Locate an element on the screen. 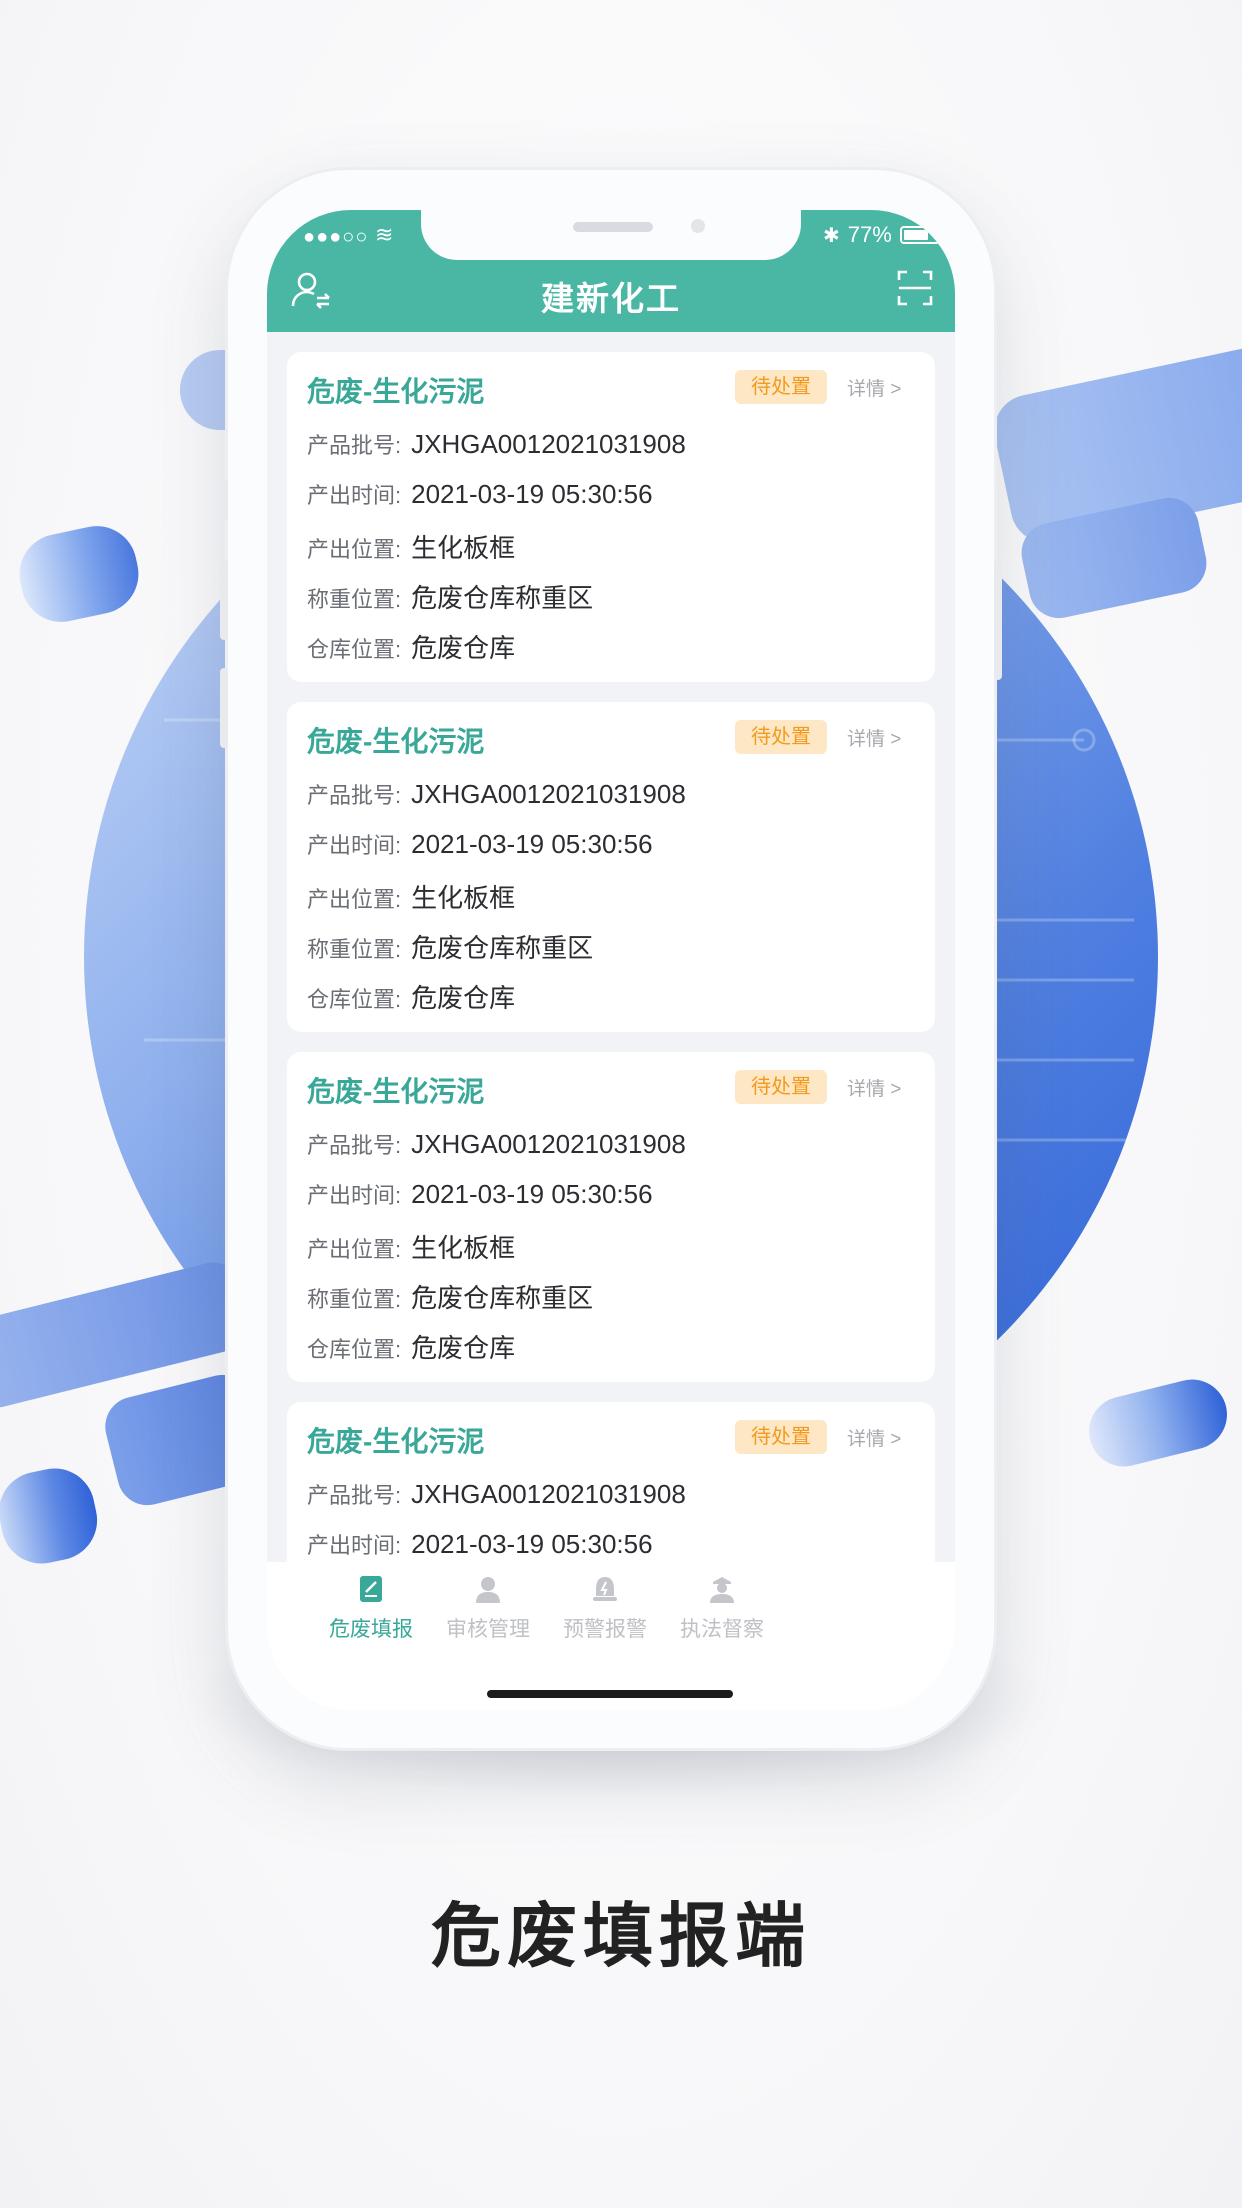  status-right: ✱ 77% is located at coordinates (883, 235).